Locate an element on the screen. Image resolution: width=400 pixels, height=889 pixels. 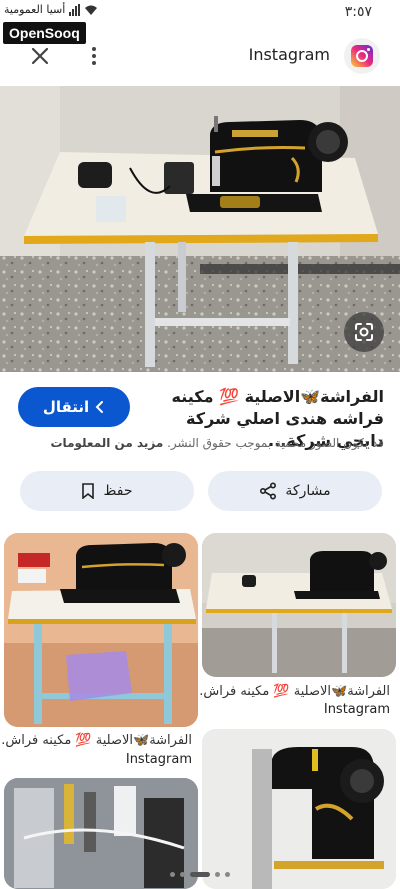
carrier-text: أسيا العمومية is located at coordinates (35, 9).